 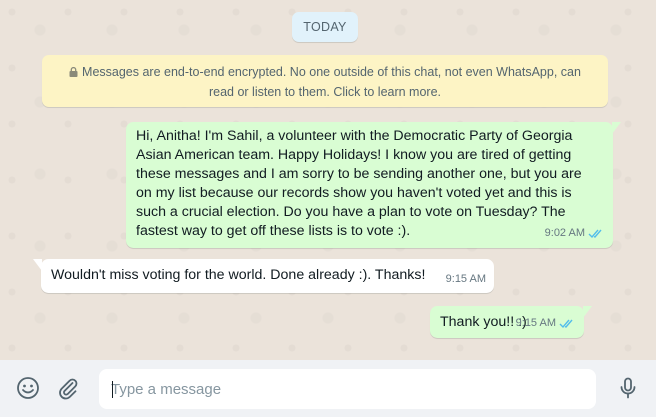 I want to click on emoji-button, so click(x=28, y=388).